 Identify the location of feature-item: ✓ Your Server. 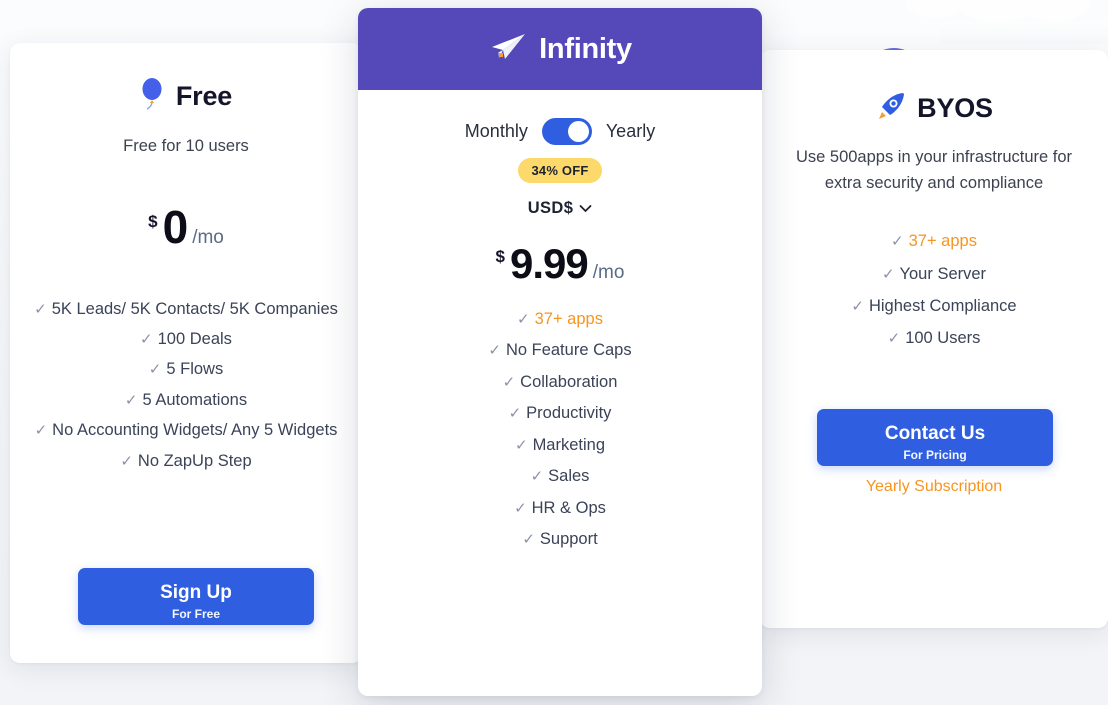
(934, 274).